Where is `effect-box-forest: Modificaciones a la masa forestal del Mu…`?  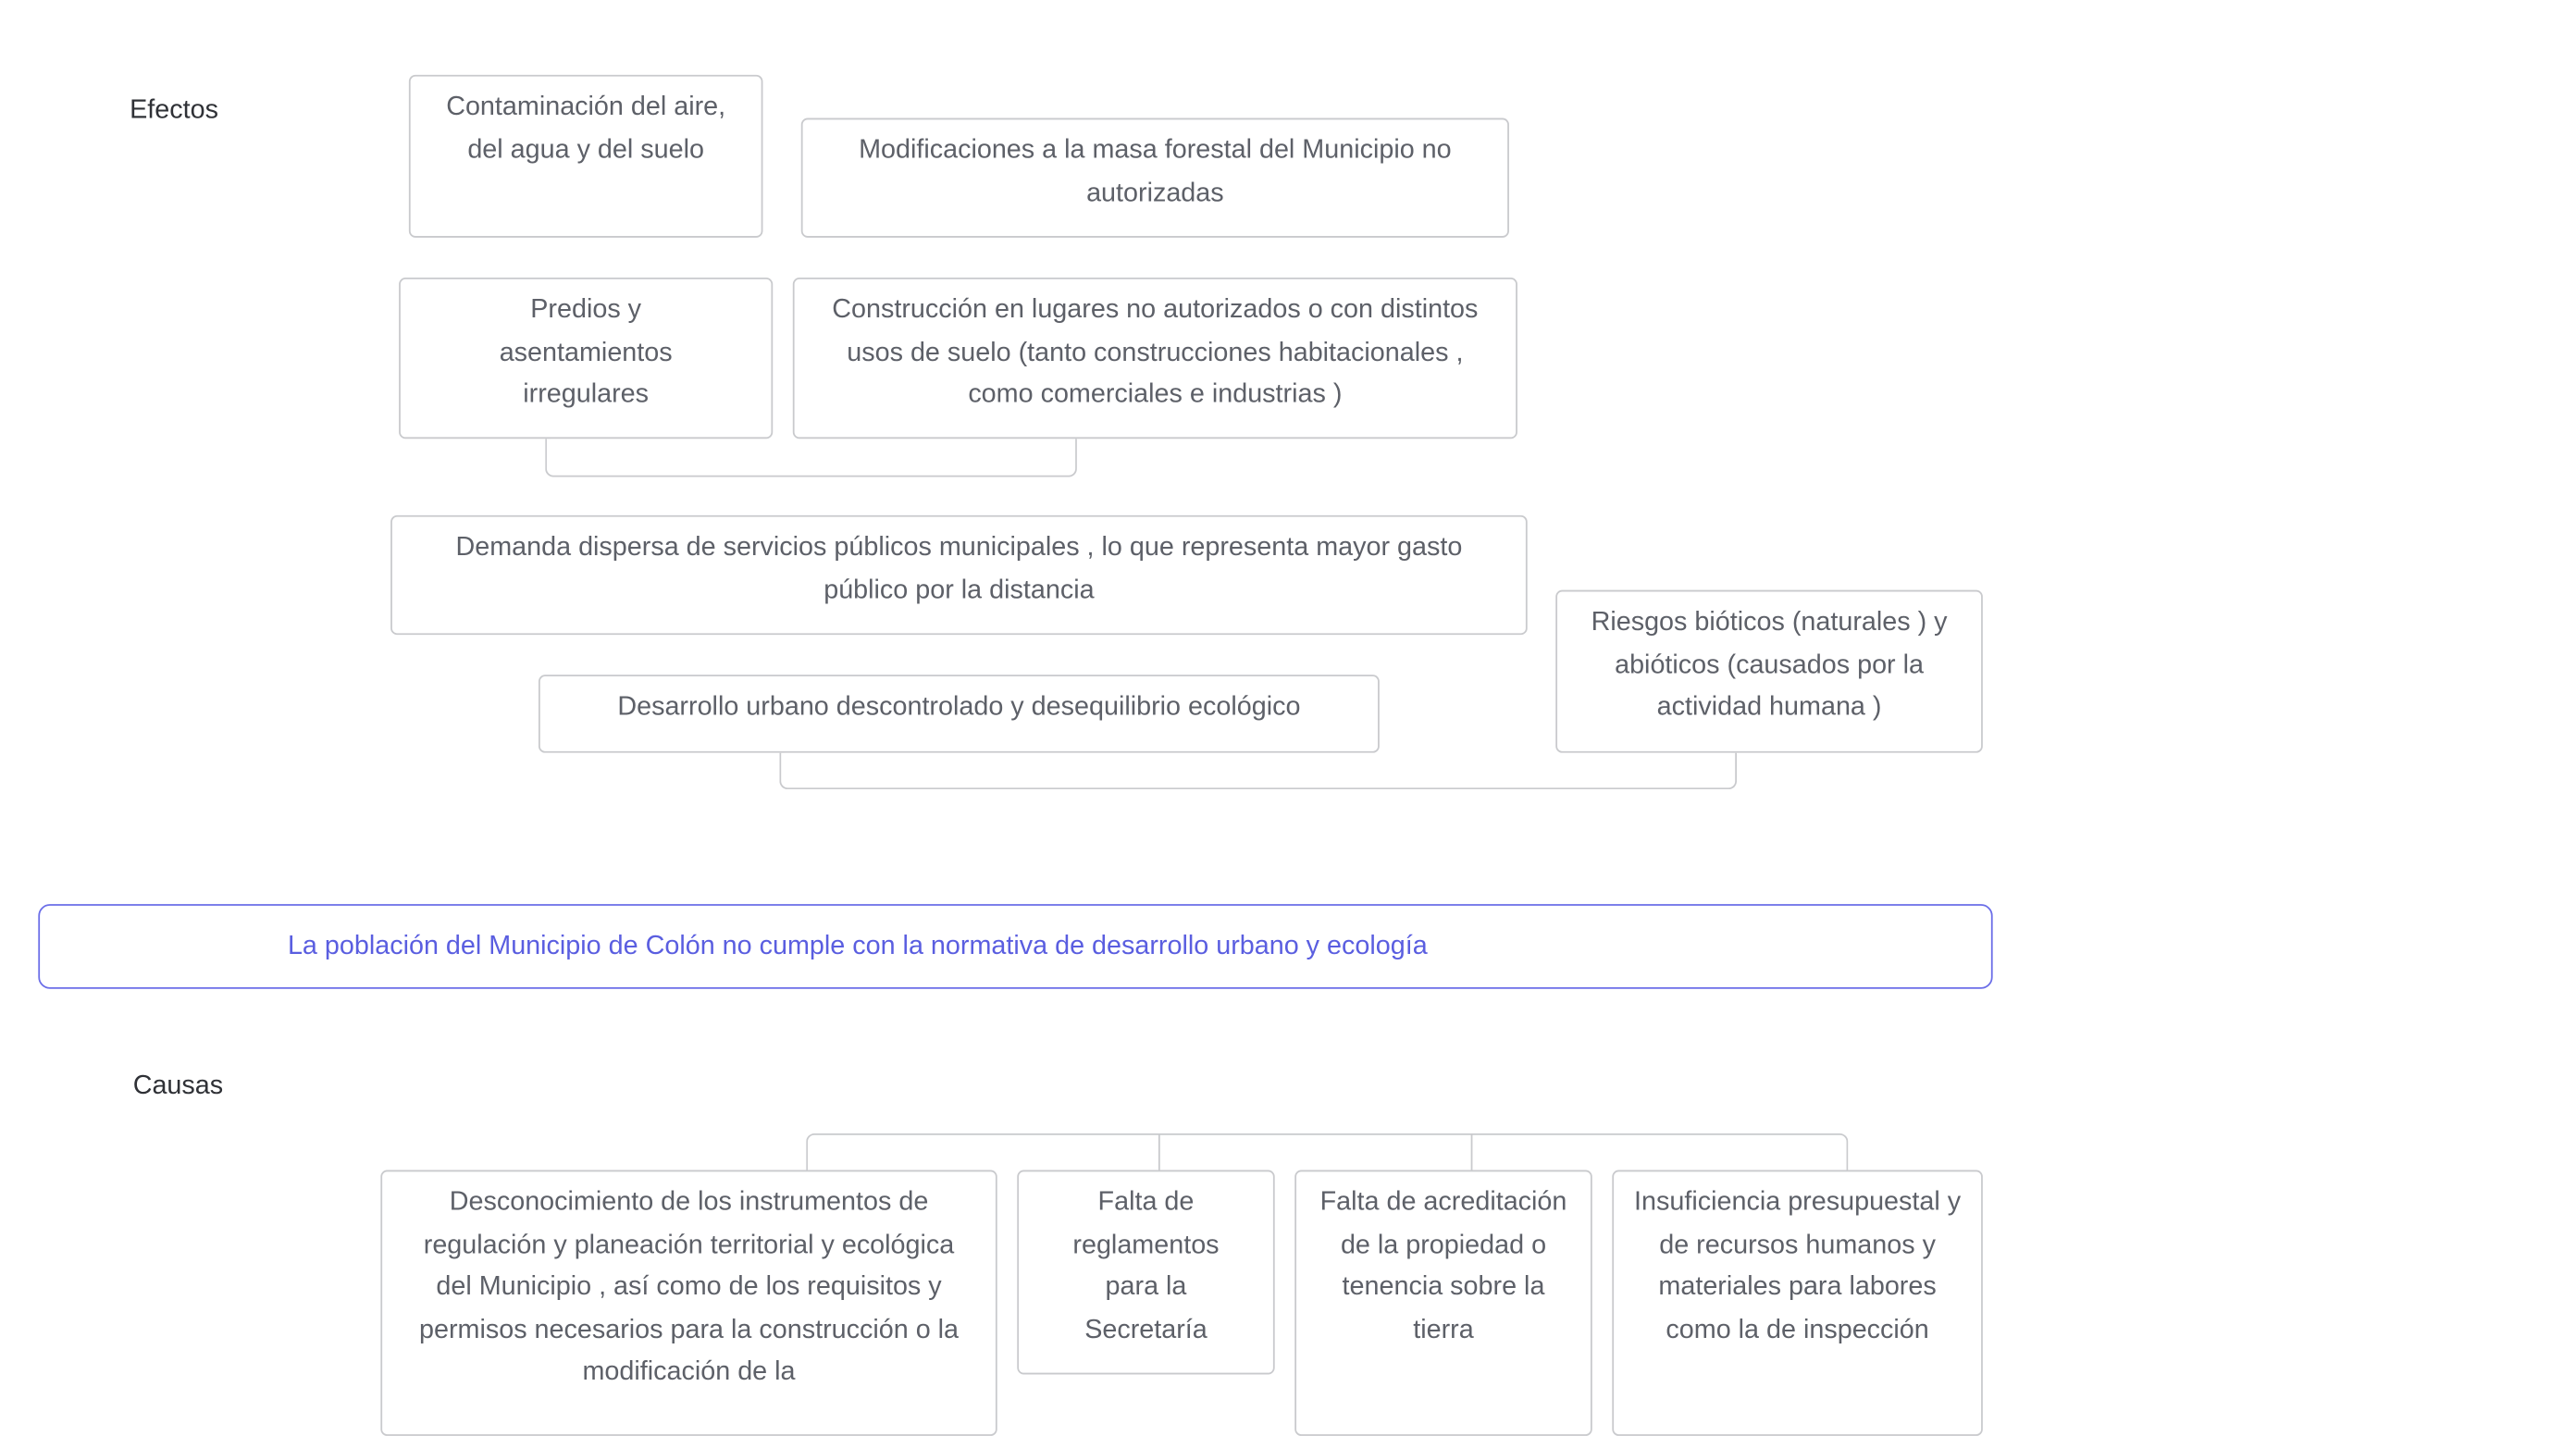 effect-box-forest: Modificaciones a la masa forestal del Mu… is located at coordinates (1154, 178).